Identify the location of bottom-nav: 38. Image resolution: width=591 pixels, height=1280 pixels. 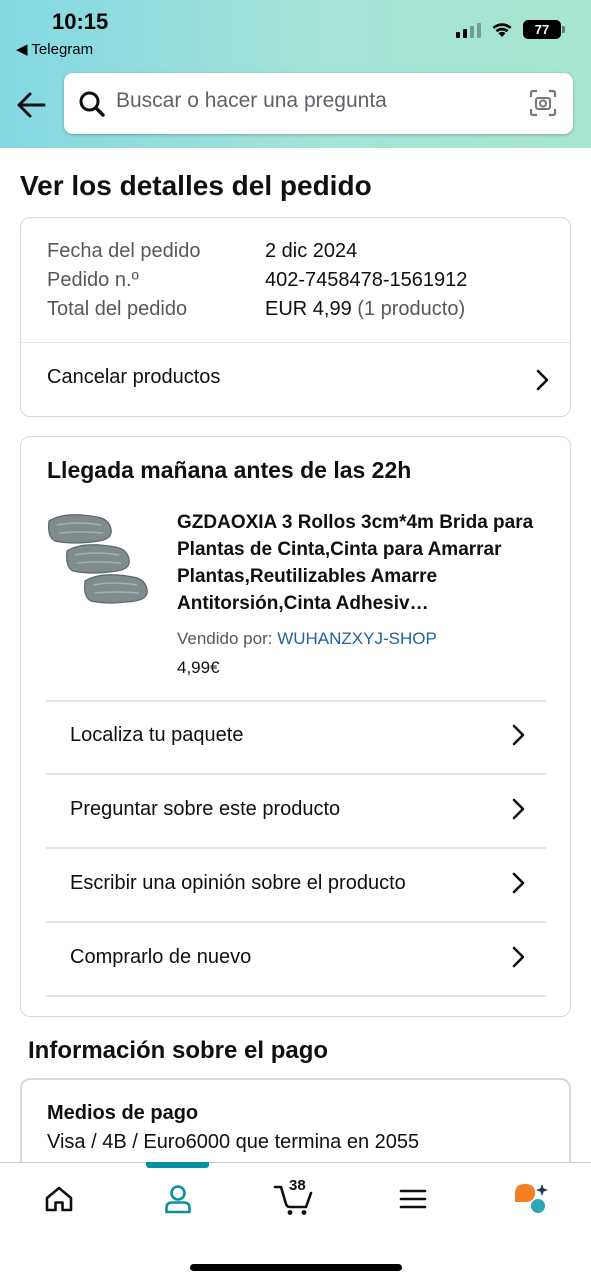
(295, 1221).